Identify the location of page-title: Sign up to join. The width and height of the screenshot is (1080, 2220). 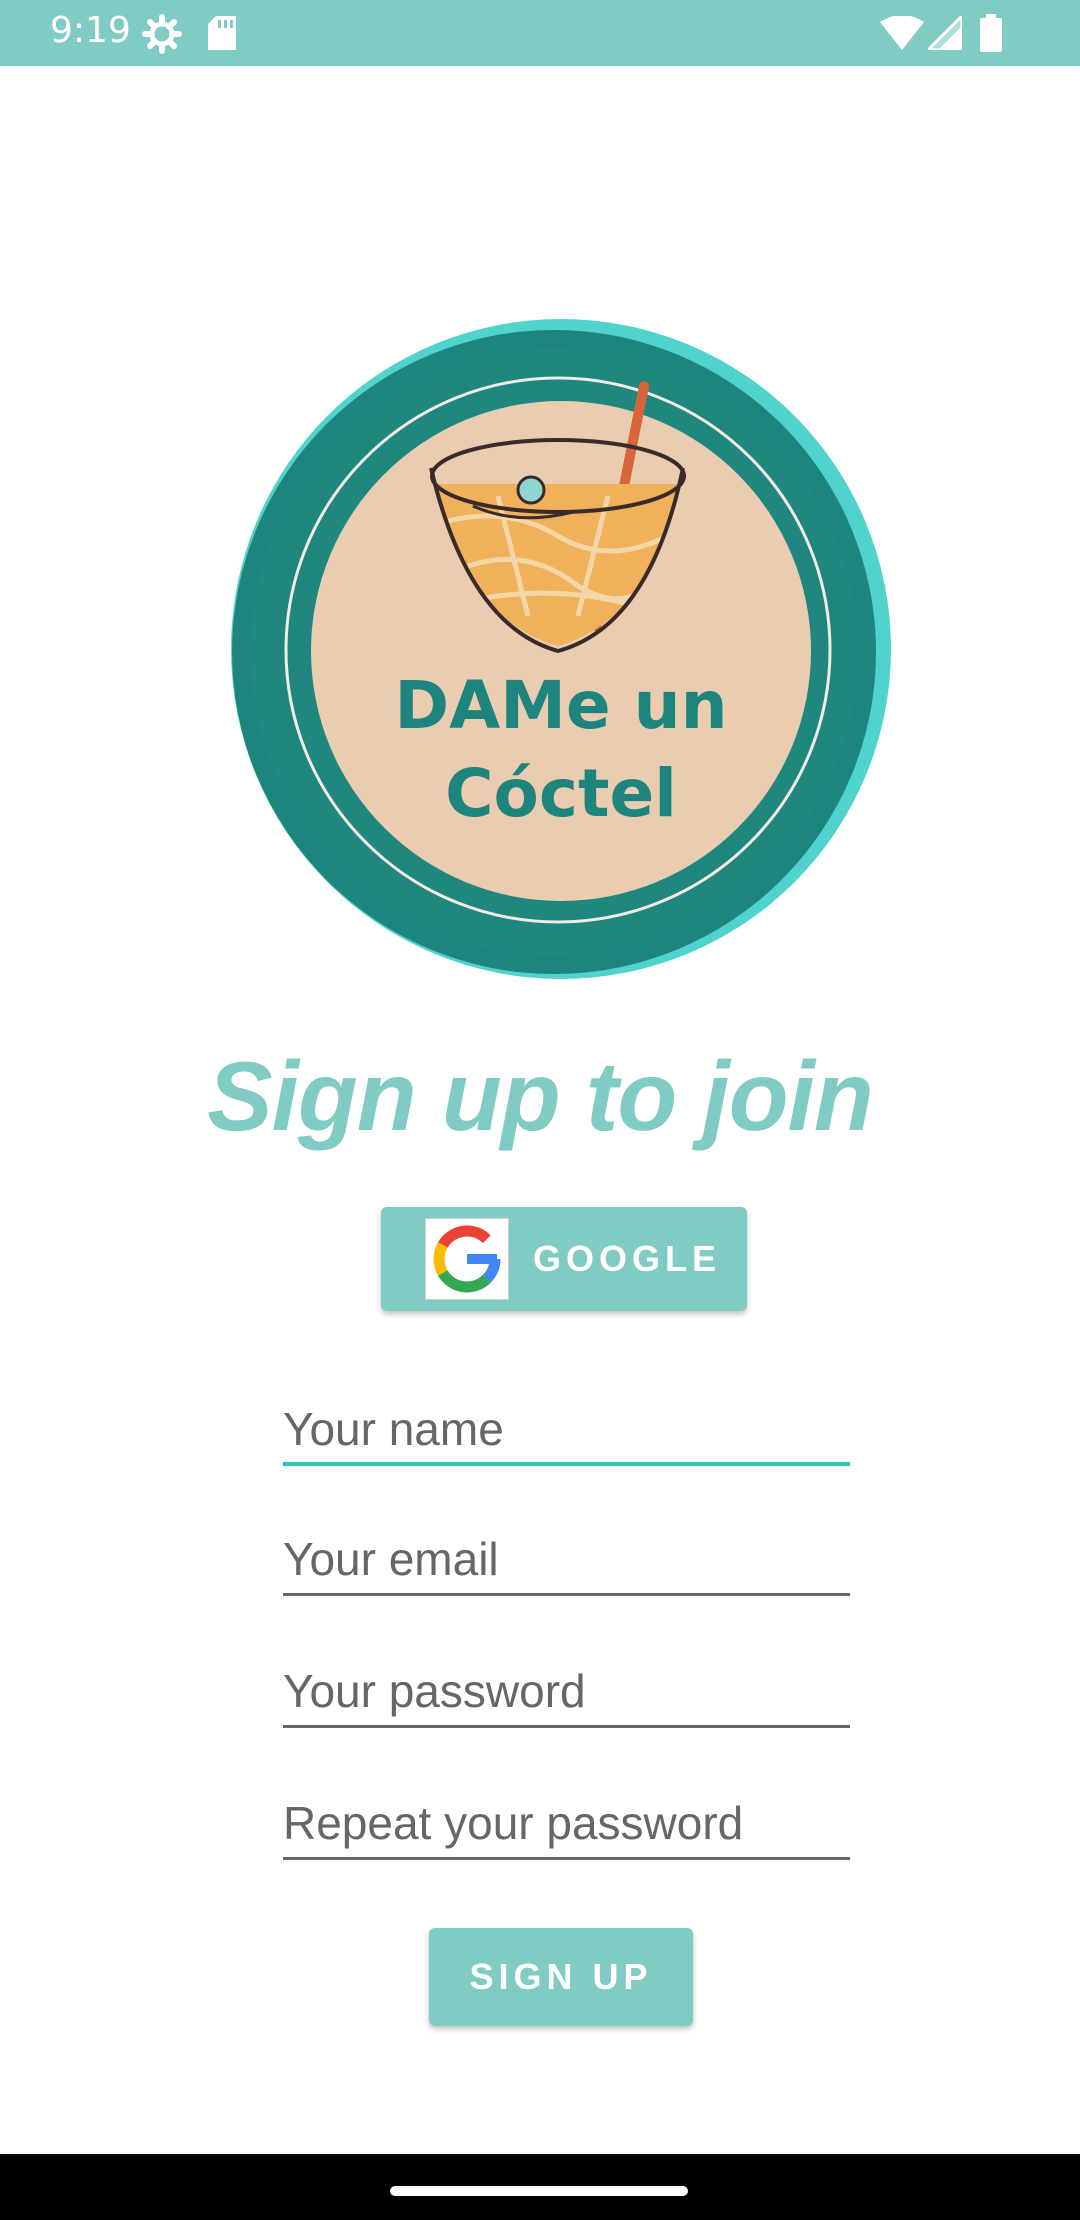
(540, 1096).